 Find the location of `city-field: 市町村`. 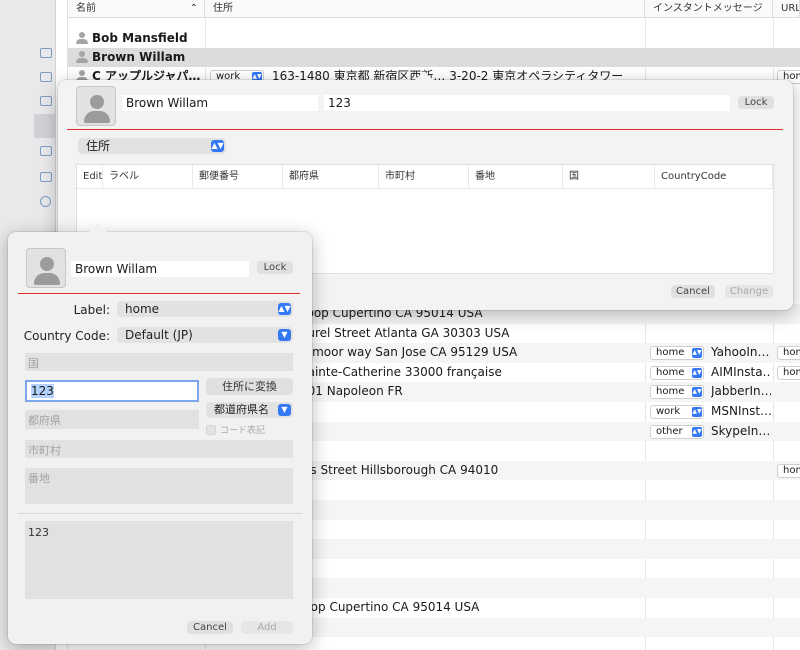

city-field: 市町村 is located at coordinates (159, 449).